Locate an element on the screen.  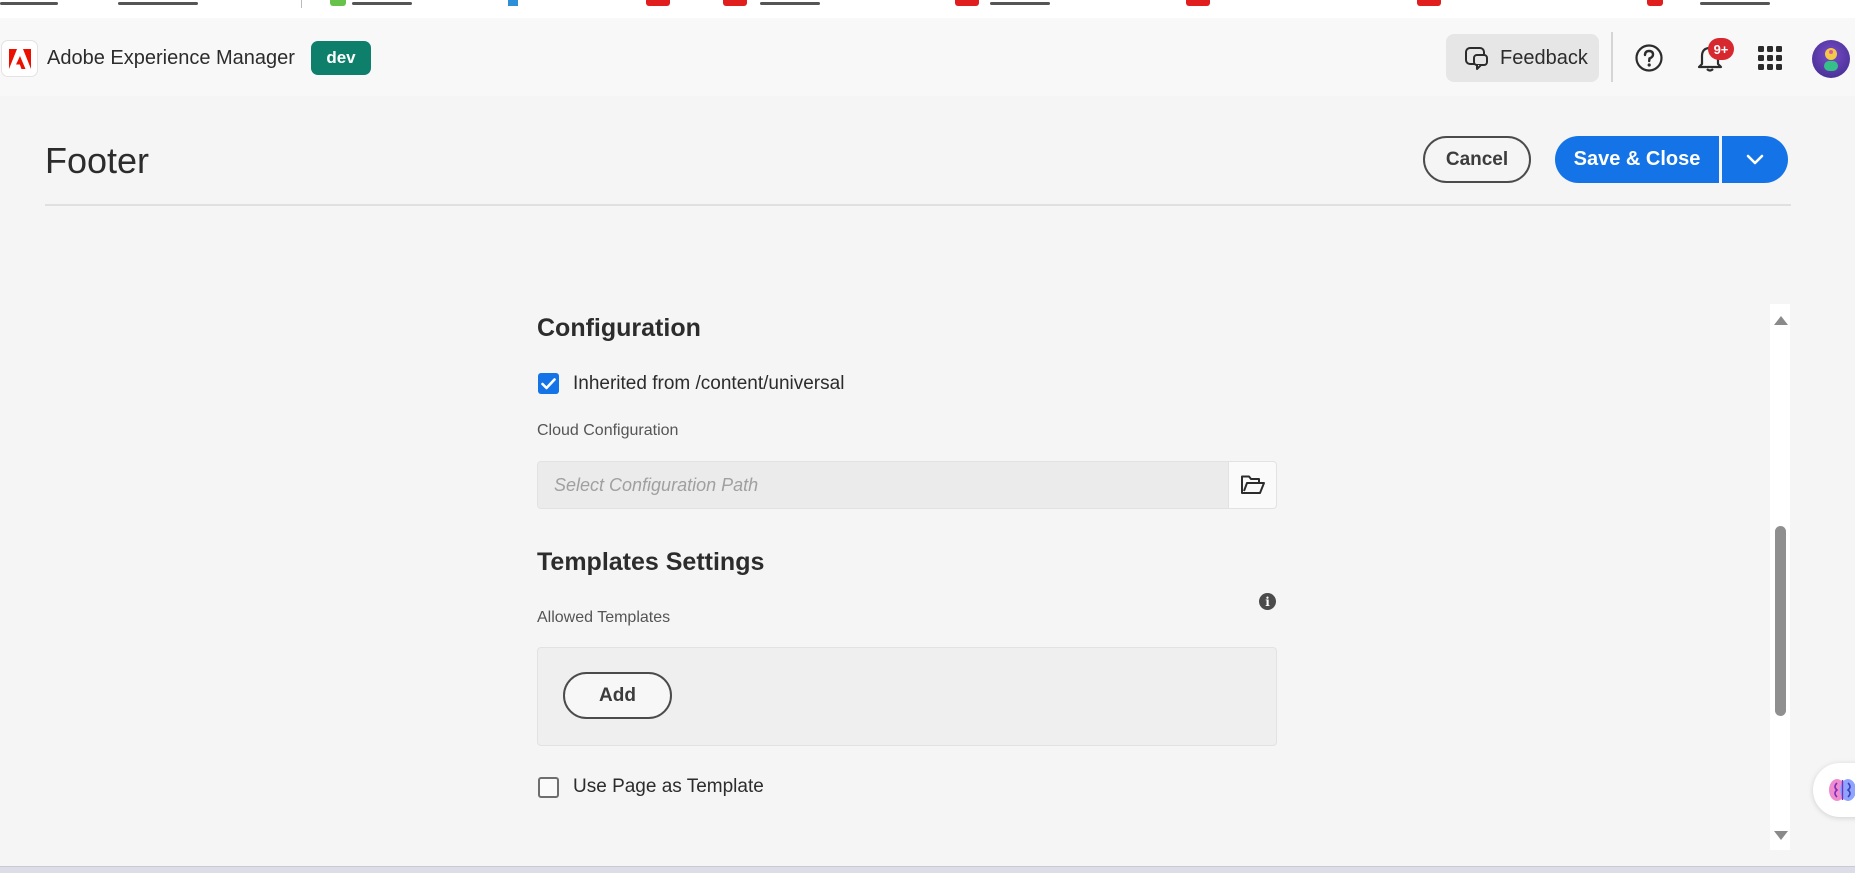
save-options-dropdown is located at coordinates (1755, 159).